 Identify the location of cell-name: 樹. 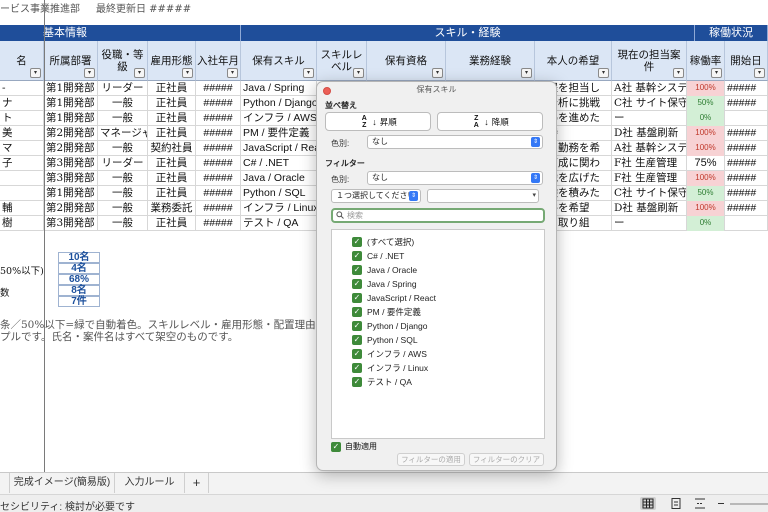
(22, 223).